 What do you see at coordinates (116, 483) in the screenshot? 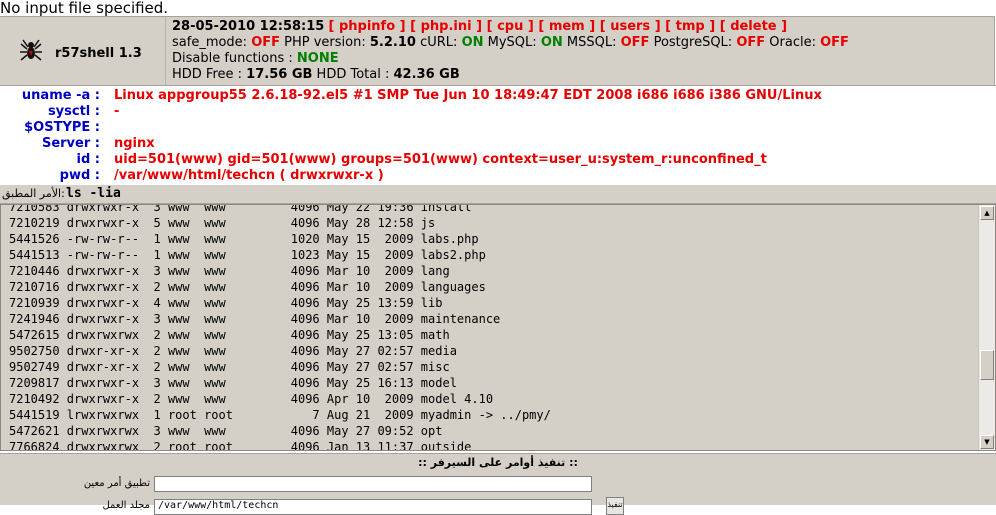
I see `execute-command-label: تطبيق أمر معين` at bounding box center [116, 483].